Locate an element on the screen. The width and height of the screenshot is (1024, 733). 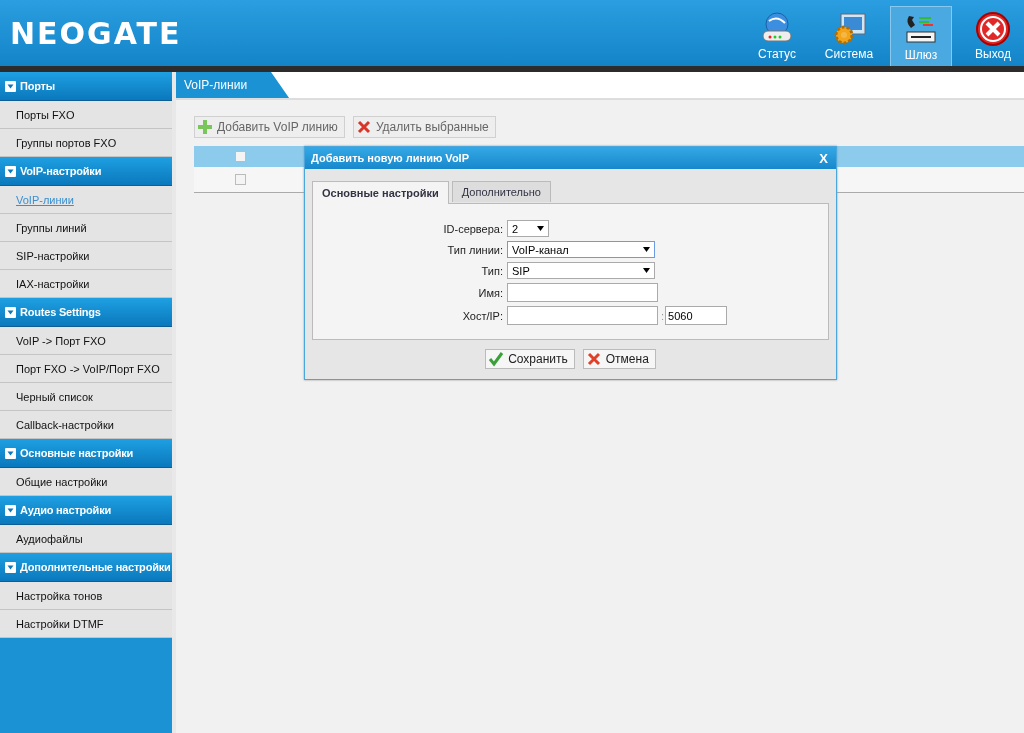
sidebar-item: Группы портов FXO is located at coordinates (86, 143).